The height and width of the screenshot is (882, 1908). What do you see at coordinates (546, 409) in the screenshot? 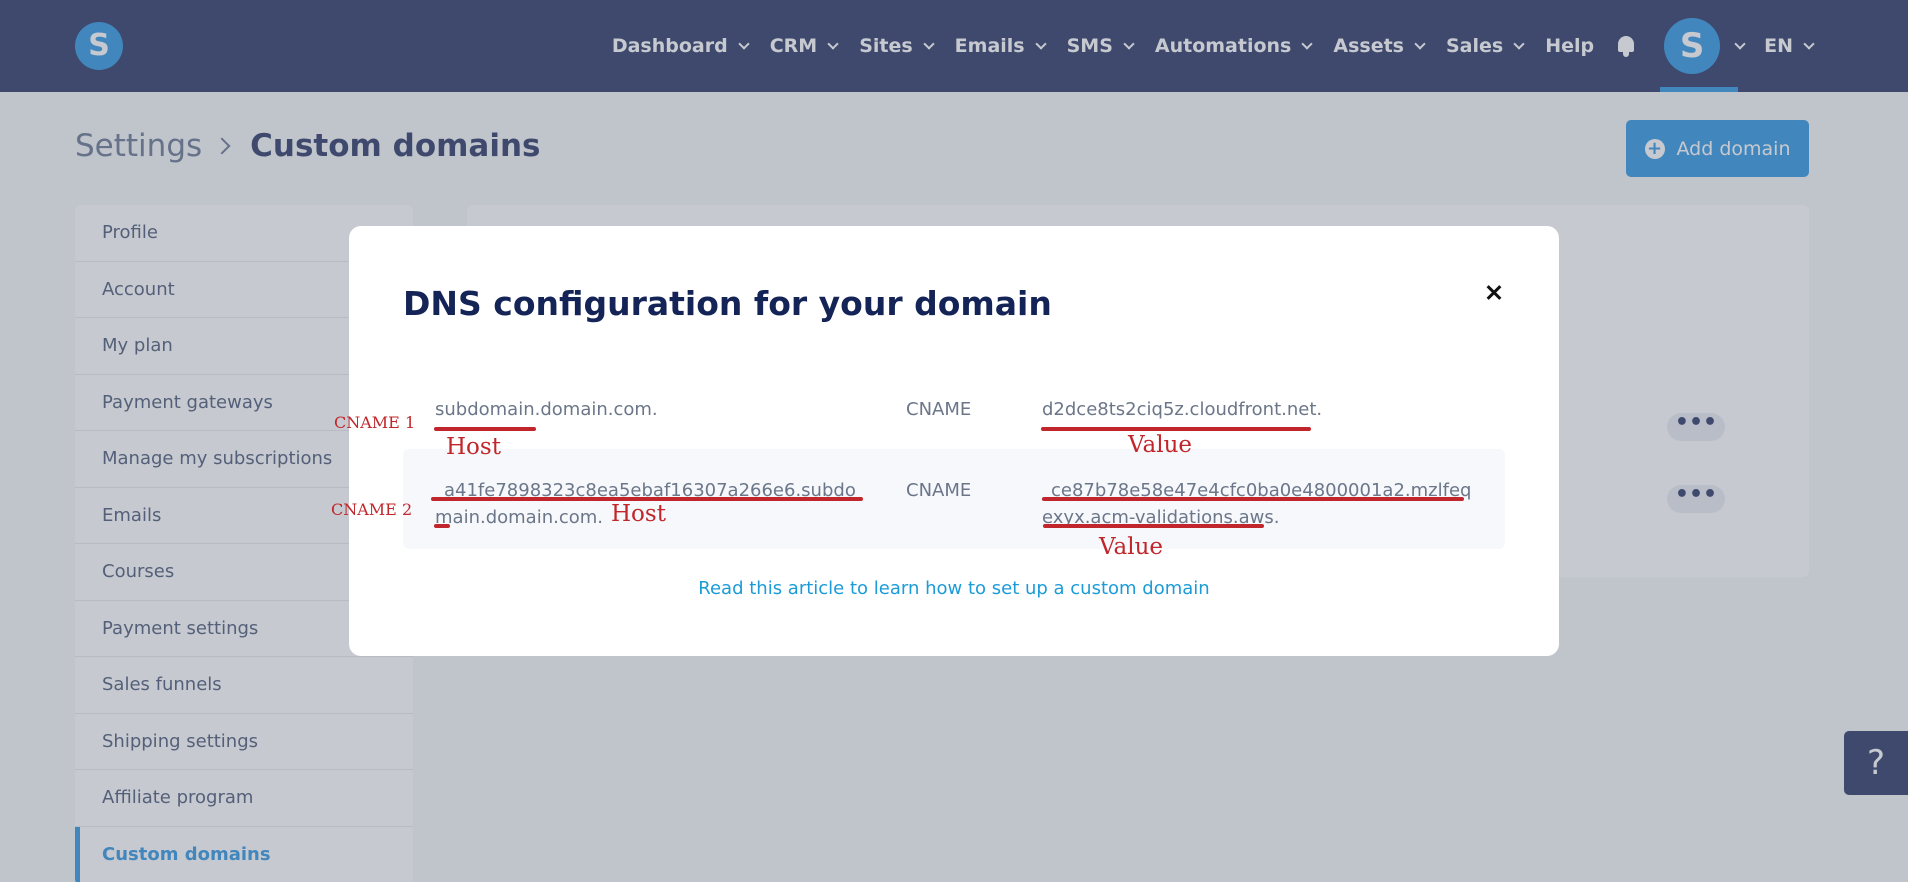
I see `record-host: subdomain.domain.com.` at bounding box center [546, 409].